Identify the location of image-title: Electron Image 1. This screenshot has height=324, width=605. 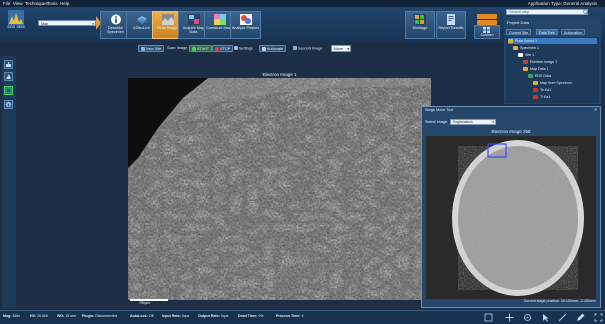
(279, 74).